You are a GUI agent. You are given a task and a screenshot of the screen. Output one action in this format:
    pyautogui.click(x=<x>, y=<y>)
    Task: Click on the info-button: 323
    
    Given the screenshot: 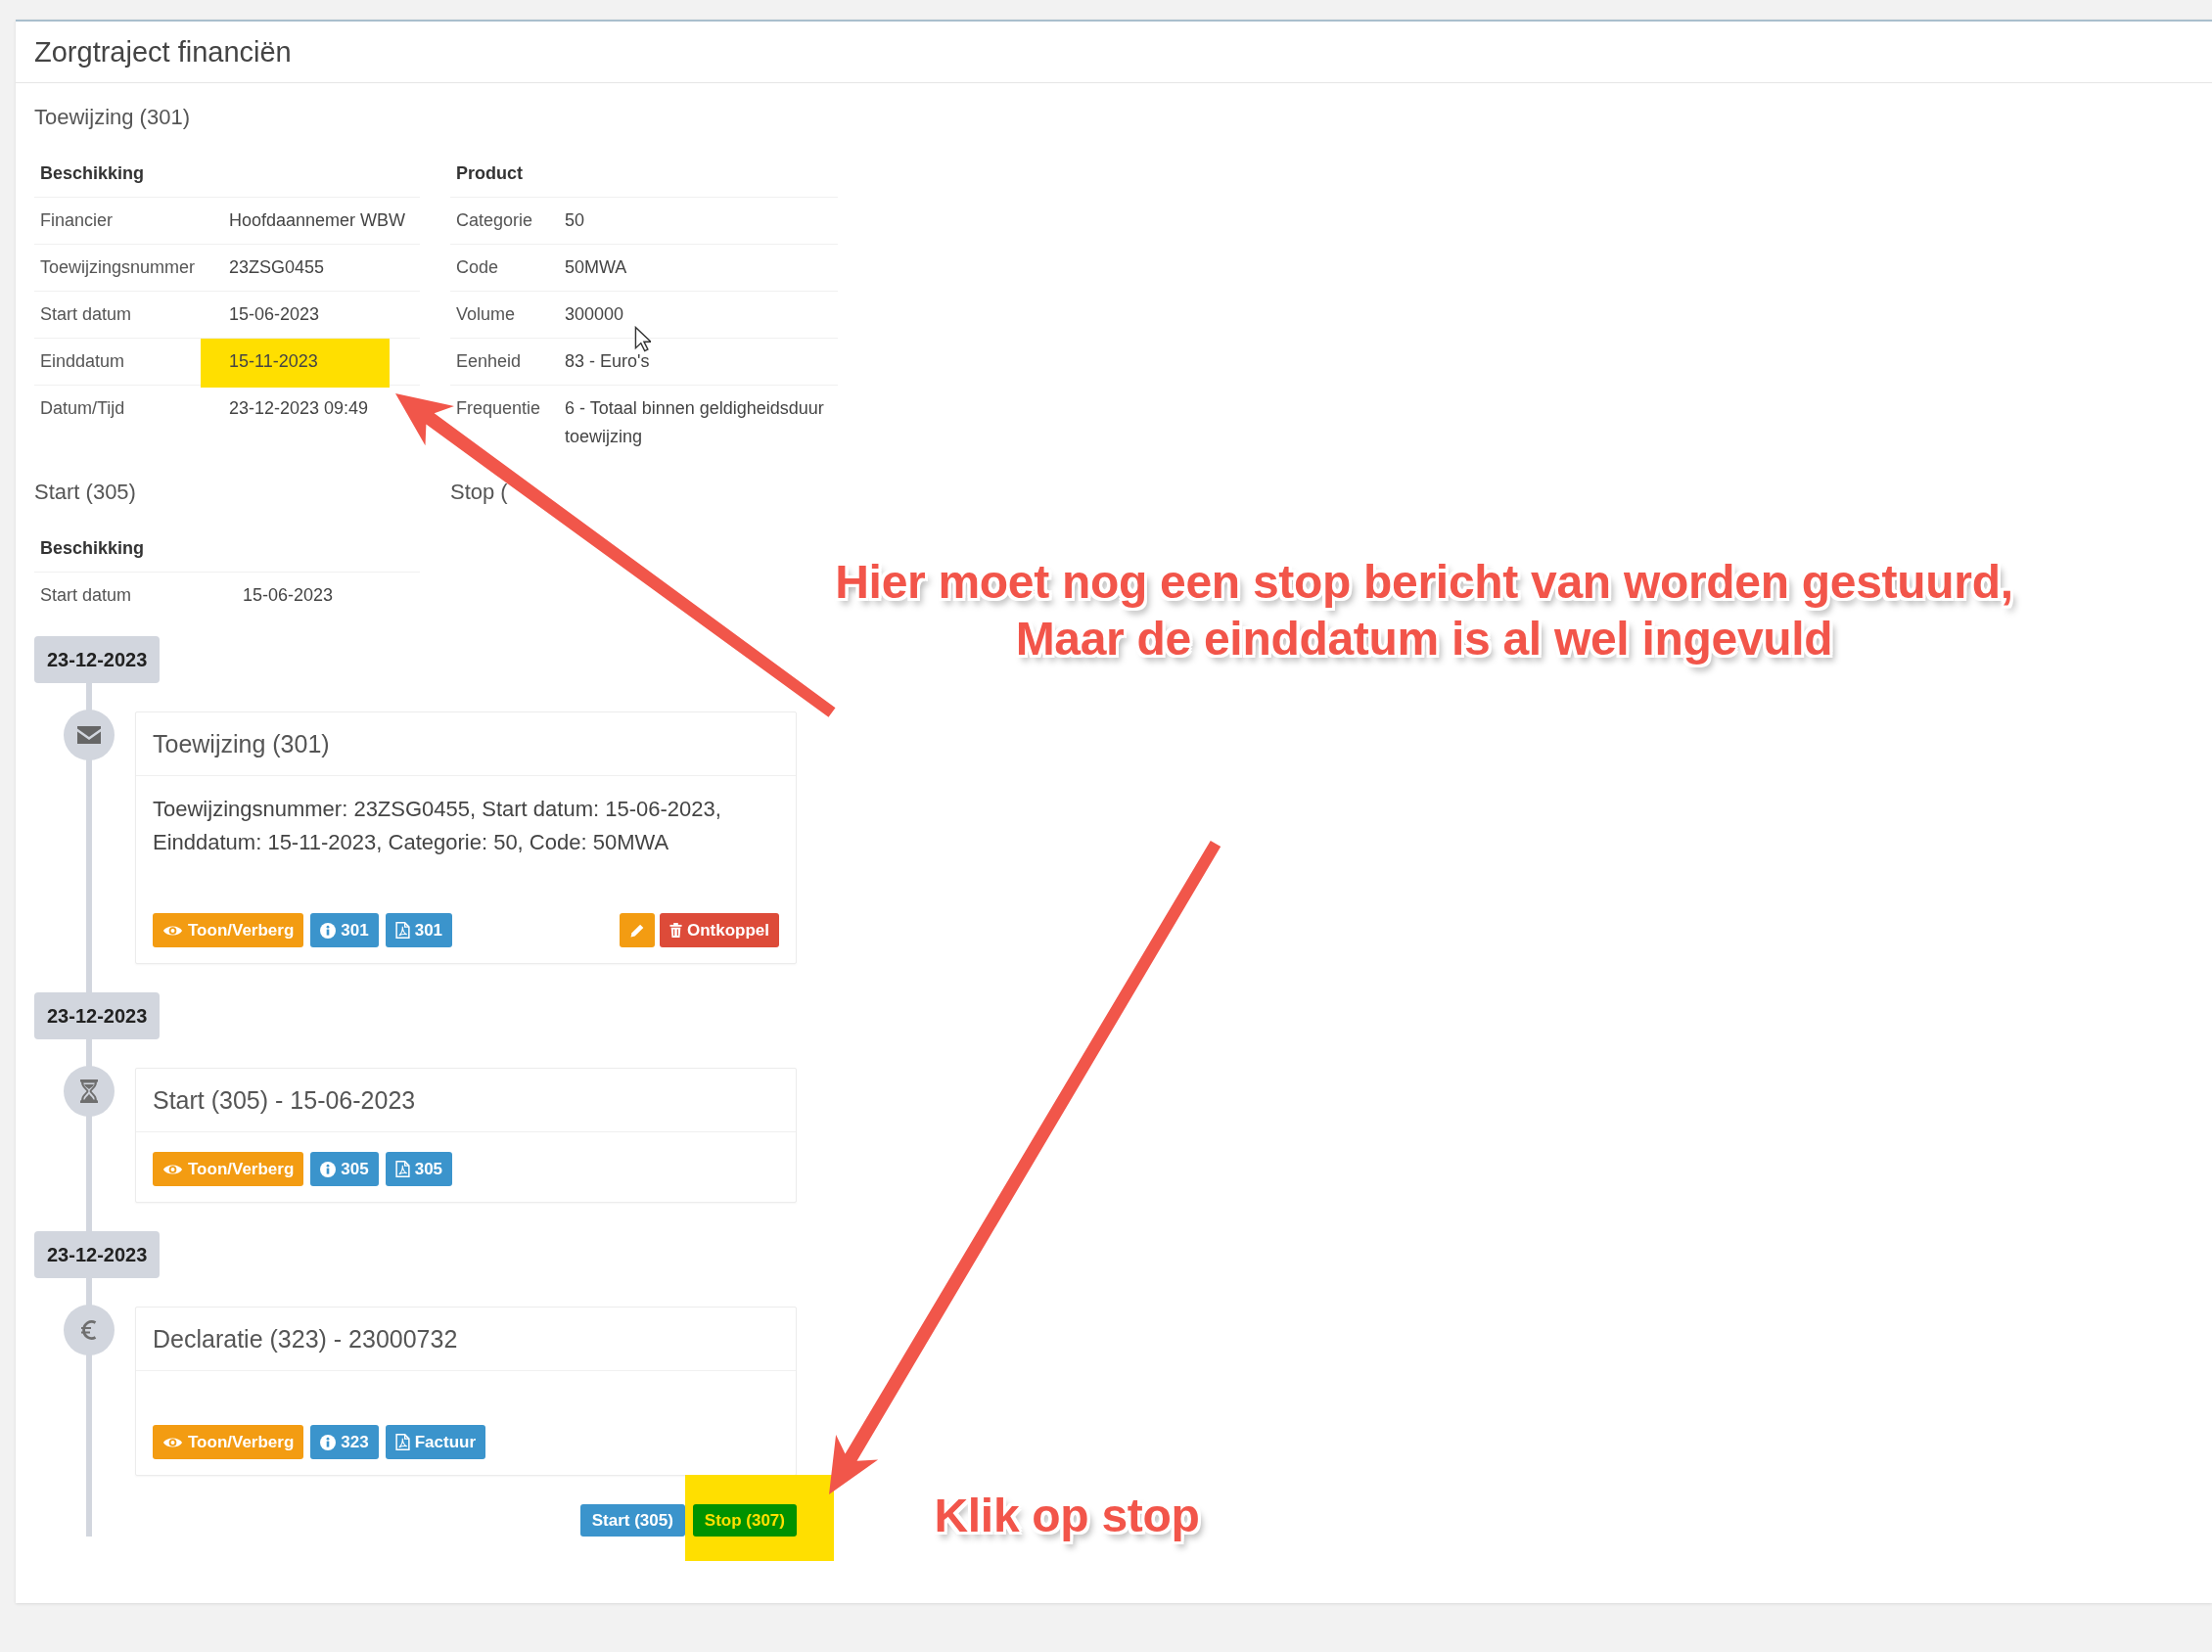 What is the action you would take?
    pyautogui.click(x=344, y=1442)
    